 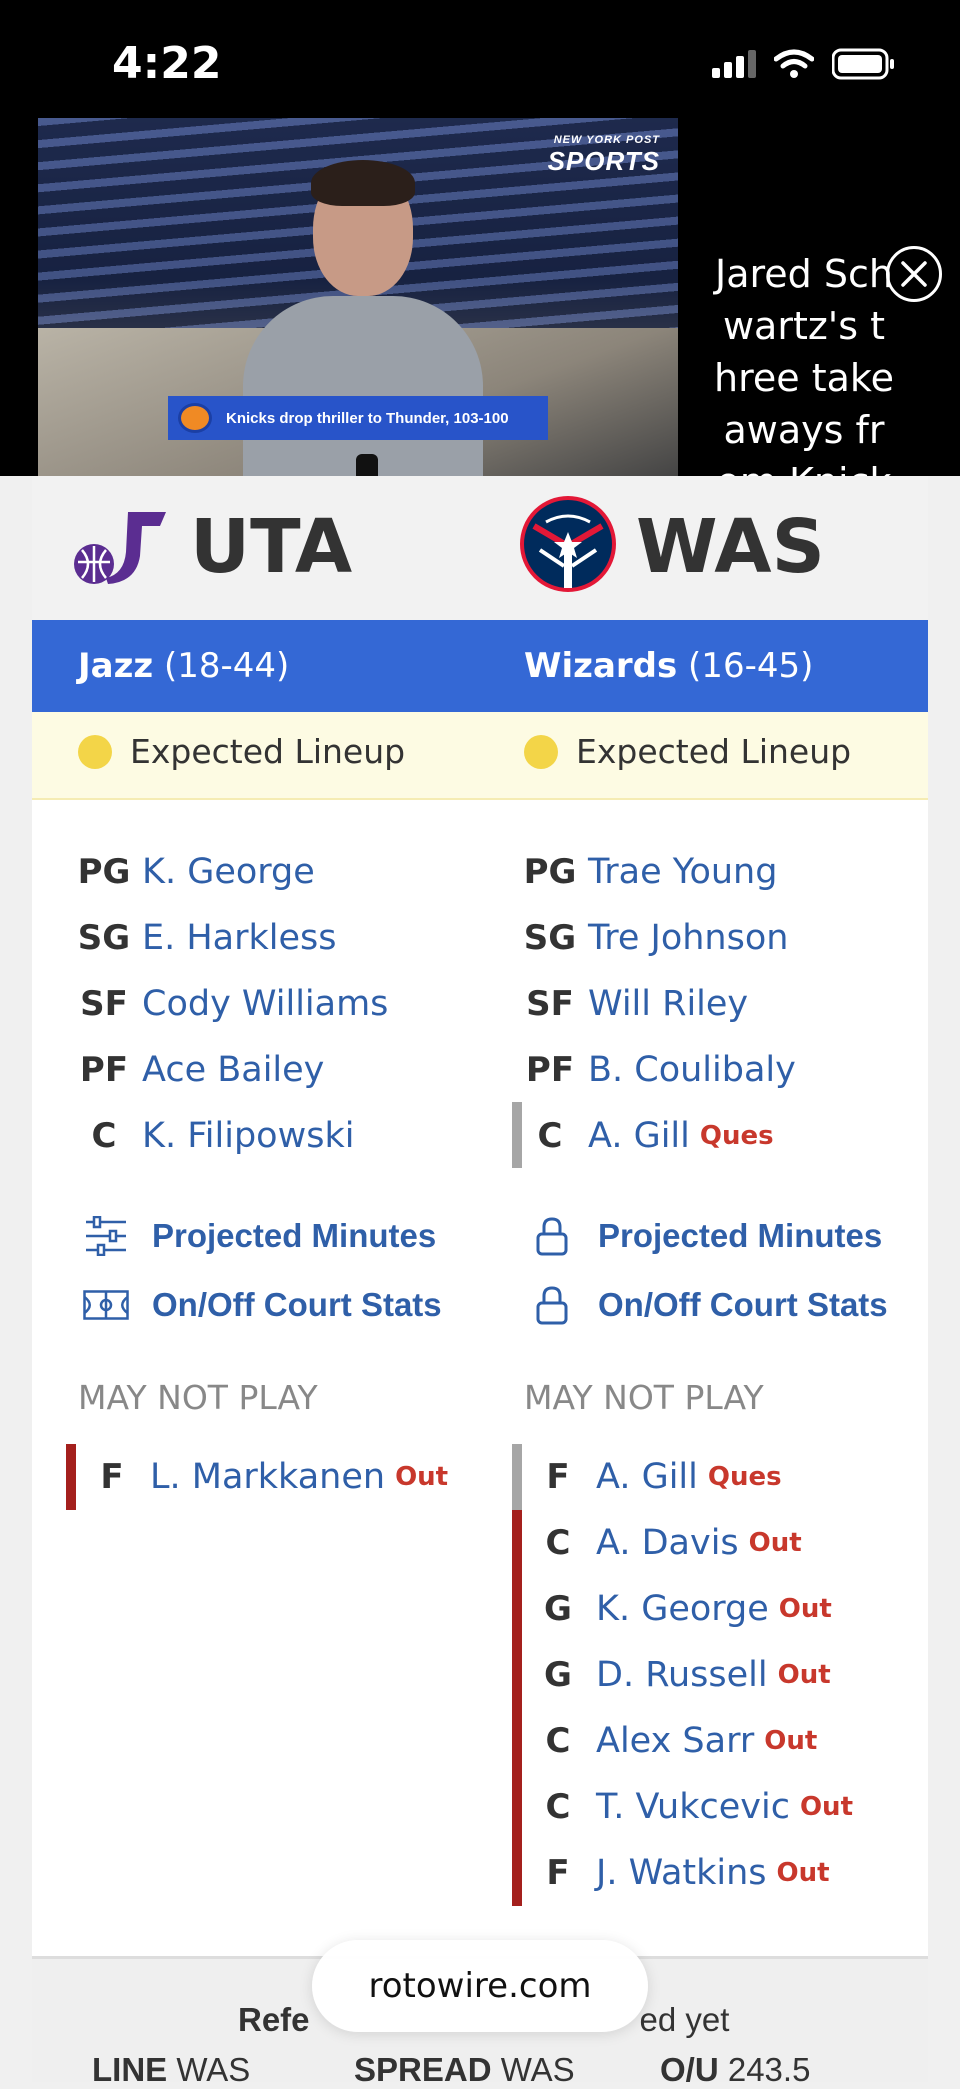 What do you see at coordinates (863, 64) in the screenshot?
I see `battery-icon` at bounding box center [863, 64].